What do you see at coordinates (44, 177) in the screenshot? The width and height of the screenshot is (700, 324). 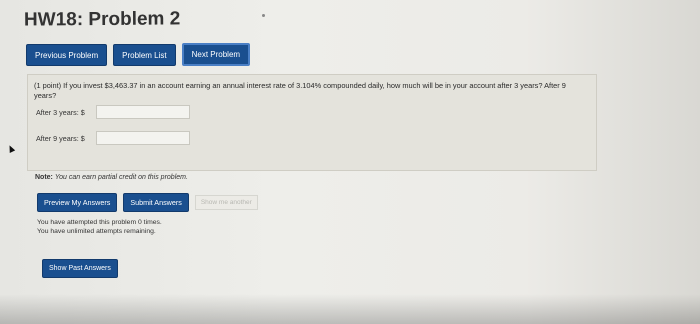 I see `note-label: Note:` at bounding box center [44, 177].